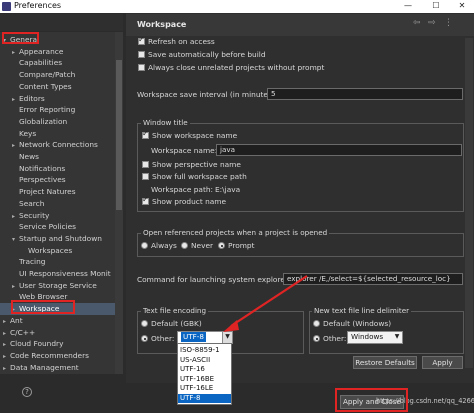 This screenshot has height=413, width=474. What do you see at coordinates (221, 245) in the screenshot?
I see `prompt-radio` at bounding box center [221, 245].